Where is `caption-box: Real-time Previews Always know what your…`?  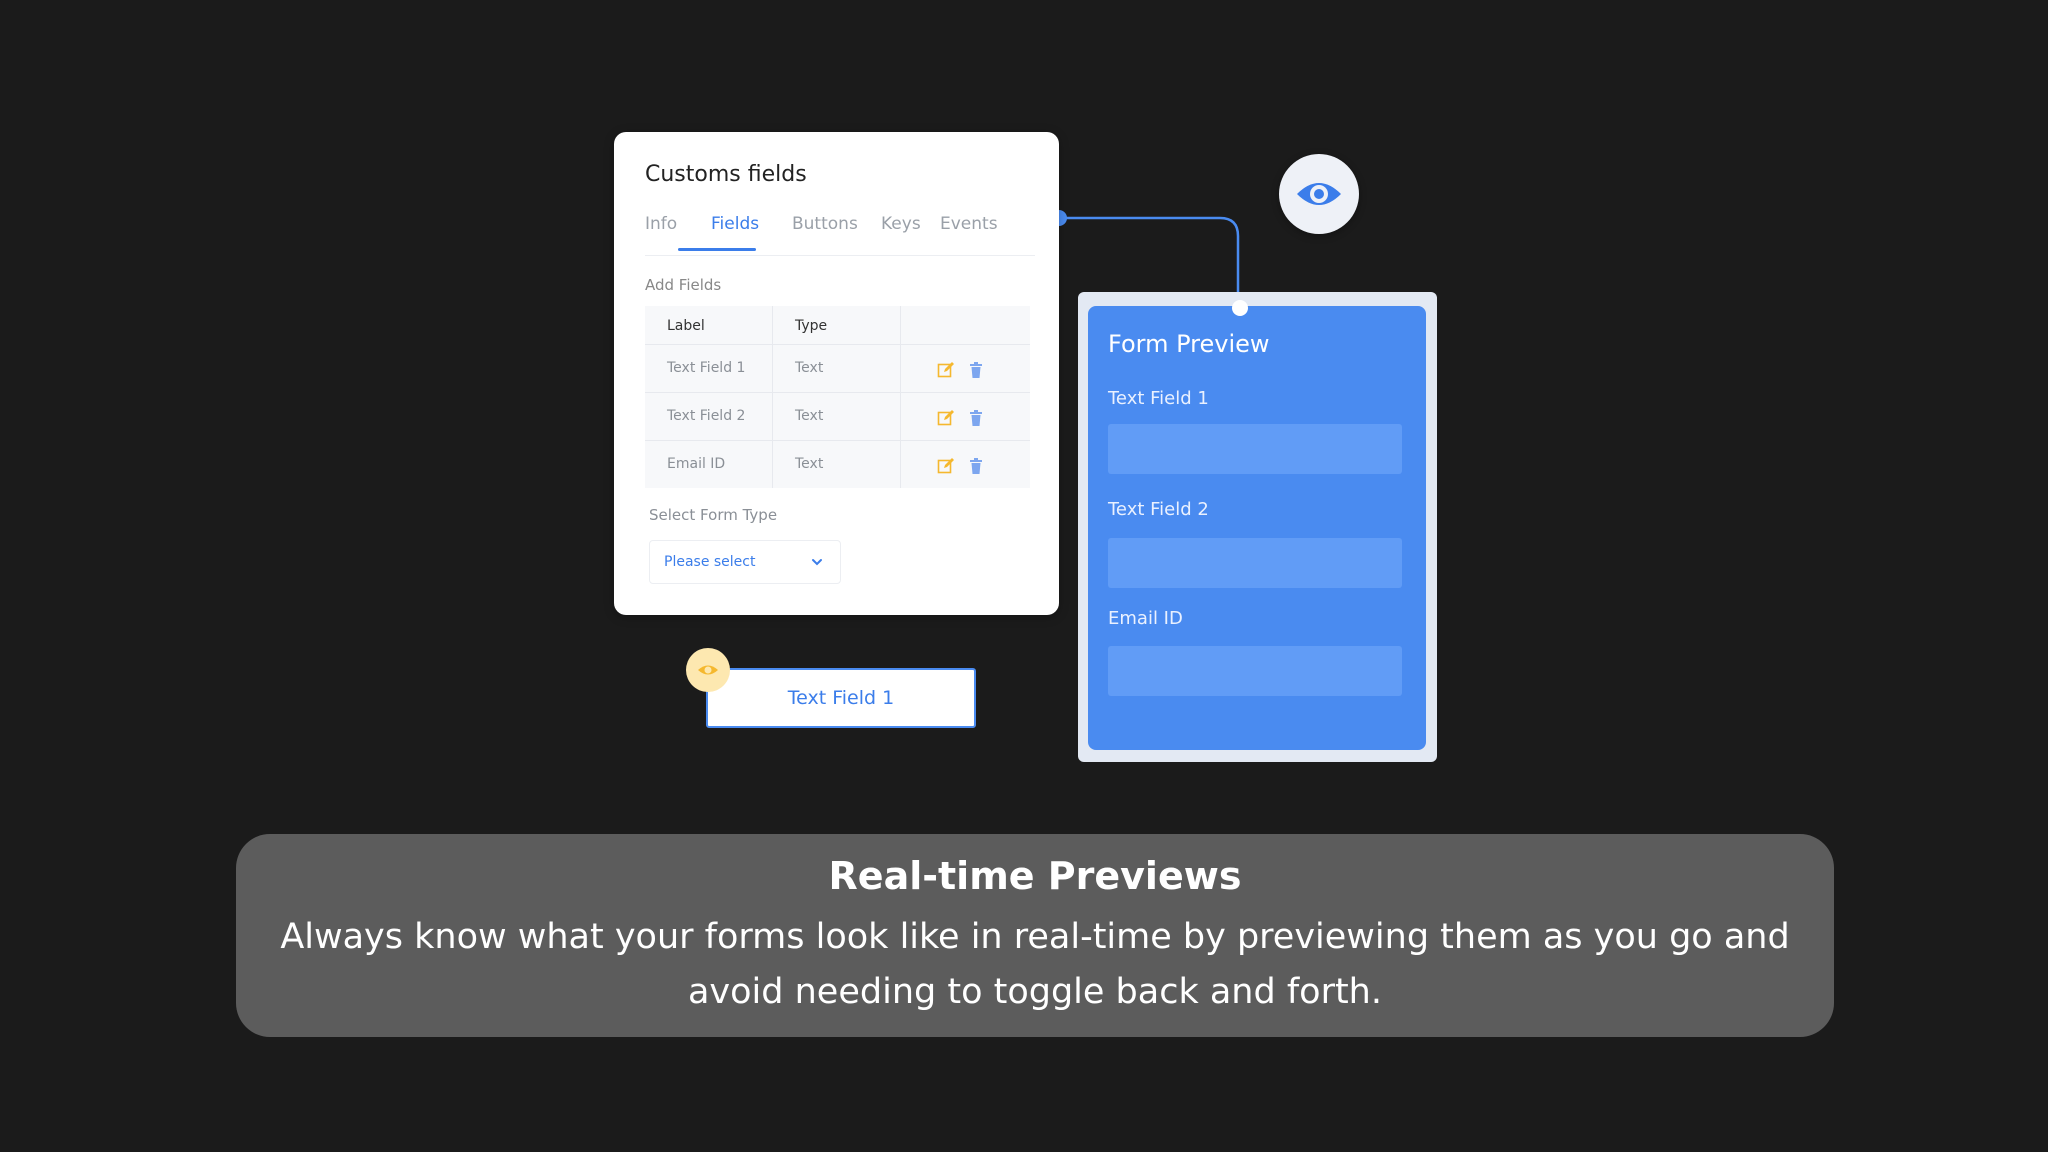
caption-box: Real-time Previews Always know what your… is located at coordinates (1035, 935).